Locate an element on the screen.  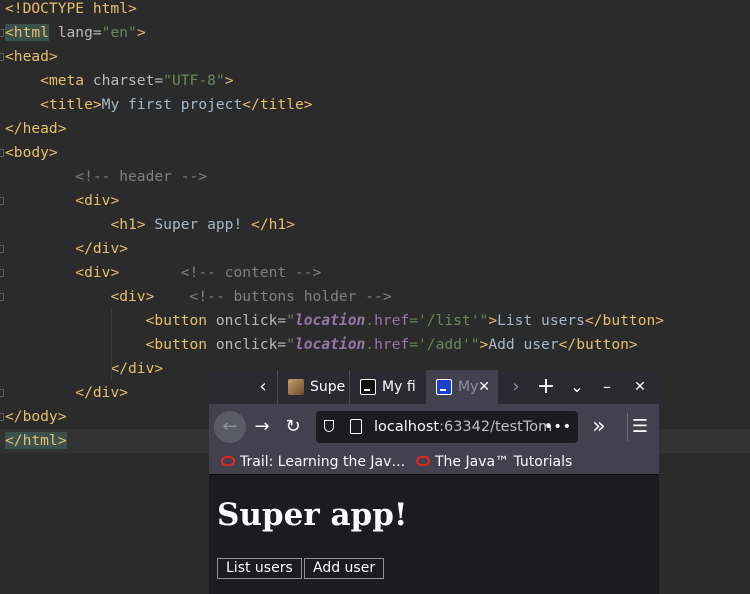
code-token: href is located at coordinates (392, 344).